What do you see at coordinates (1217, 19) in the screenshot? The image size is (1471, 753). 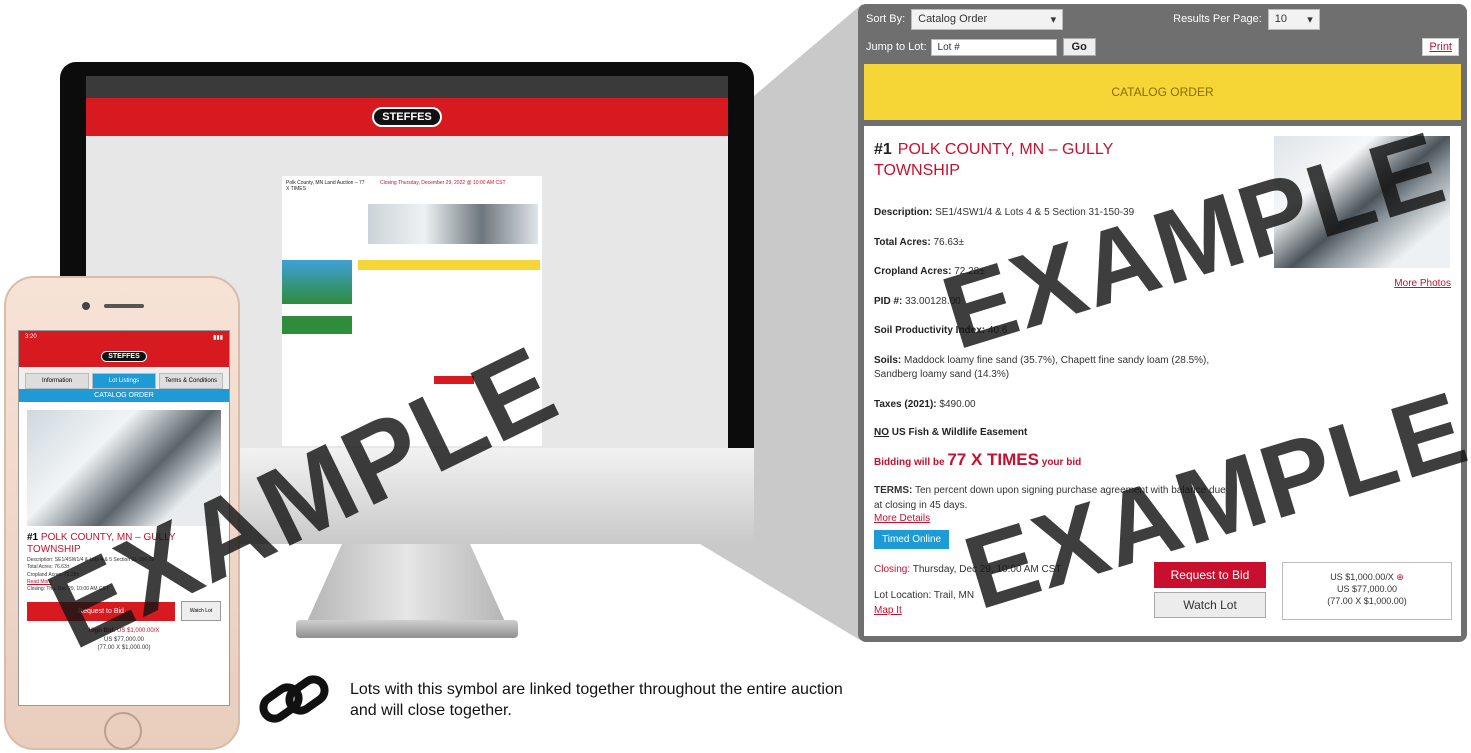 I see `results-per-page-label: Results Per Page:` at bounding box center [1217, 19].